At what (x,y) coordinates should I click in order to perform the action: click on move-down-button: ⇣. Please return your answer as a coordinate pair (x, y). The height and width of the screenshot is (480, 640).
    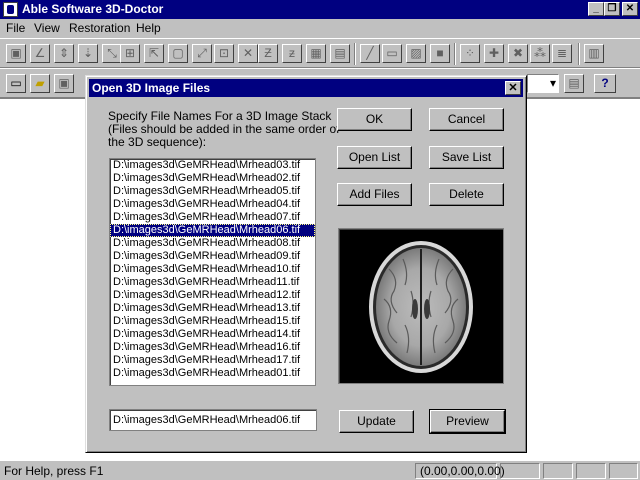
    Looking at the image, I should click on (88, 53).